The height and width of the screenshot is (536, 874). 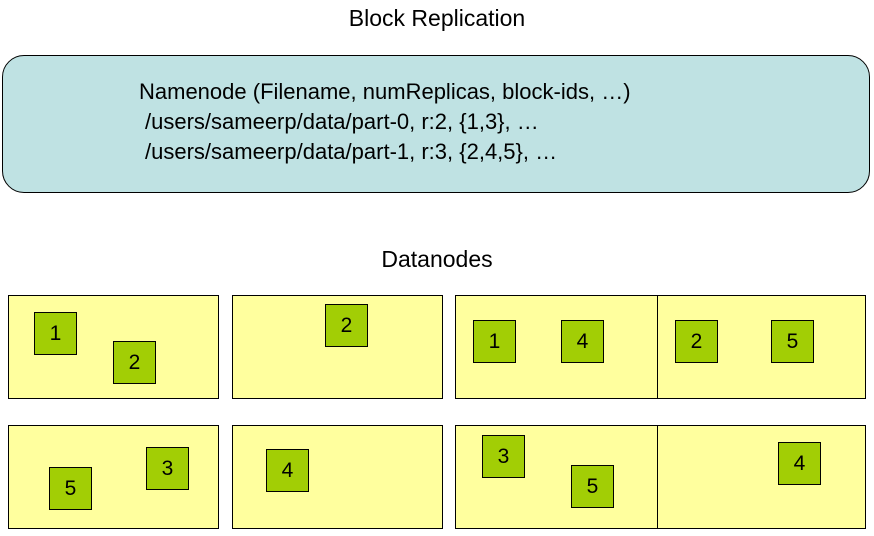 I want to click on diagram-title: Block Replication, so click(x=437, y=18).